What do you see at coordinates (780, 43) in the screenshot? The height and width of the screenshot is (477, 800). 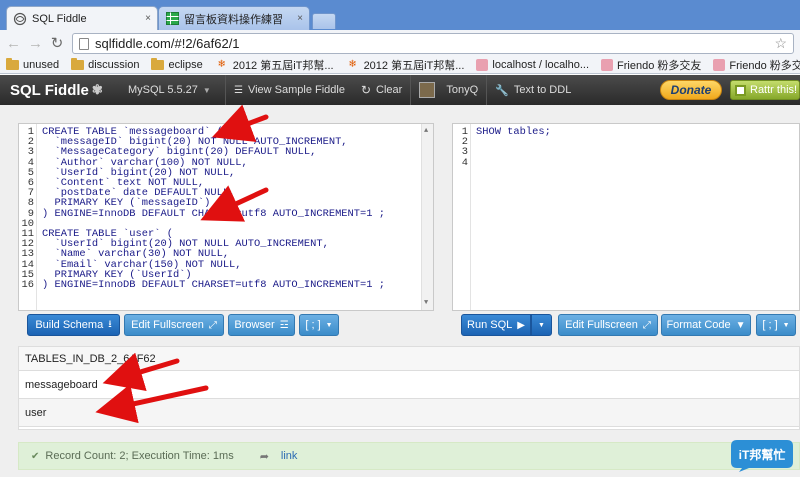 I see `bookmark-star-icon: ☆` at bounding box center [780, 43].